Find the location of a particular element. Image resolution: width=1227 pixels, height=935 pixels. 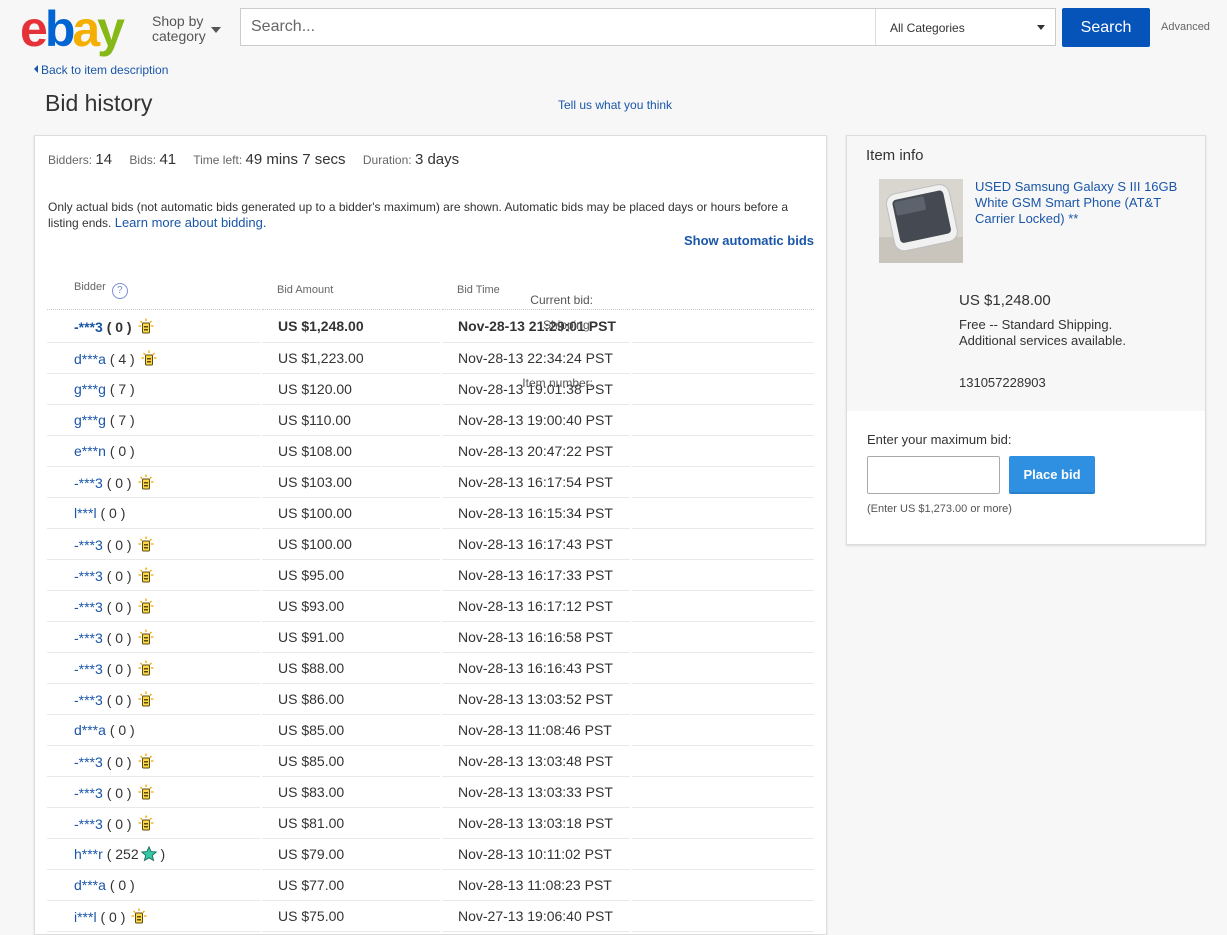

feedback-score-value: 252 is located at coordinates (127, 854).